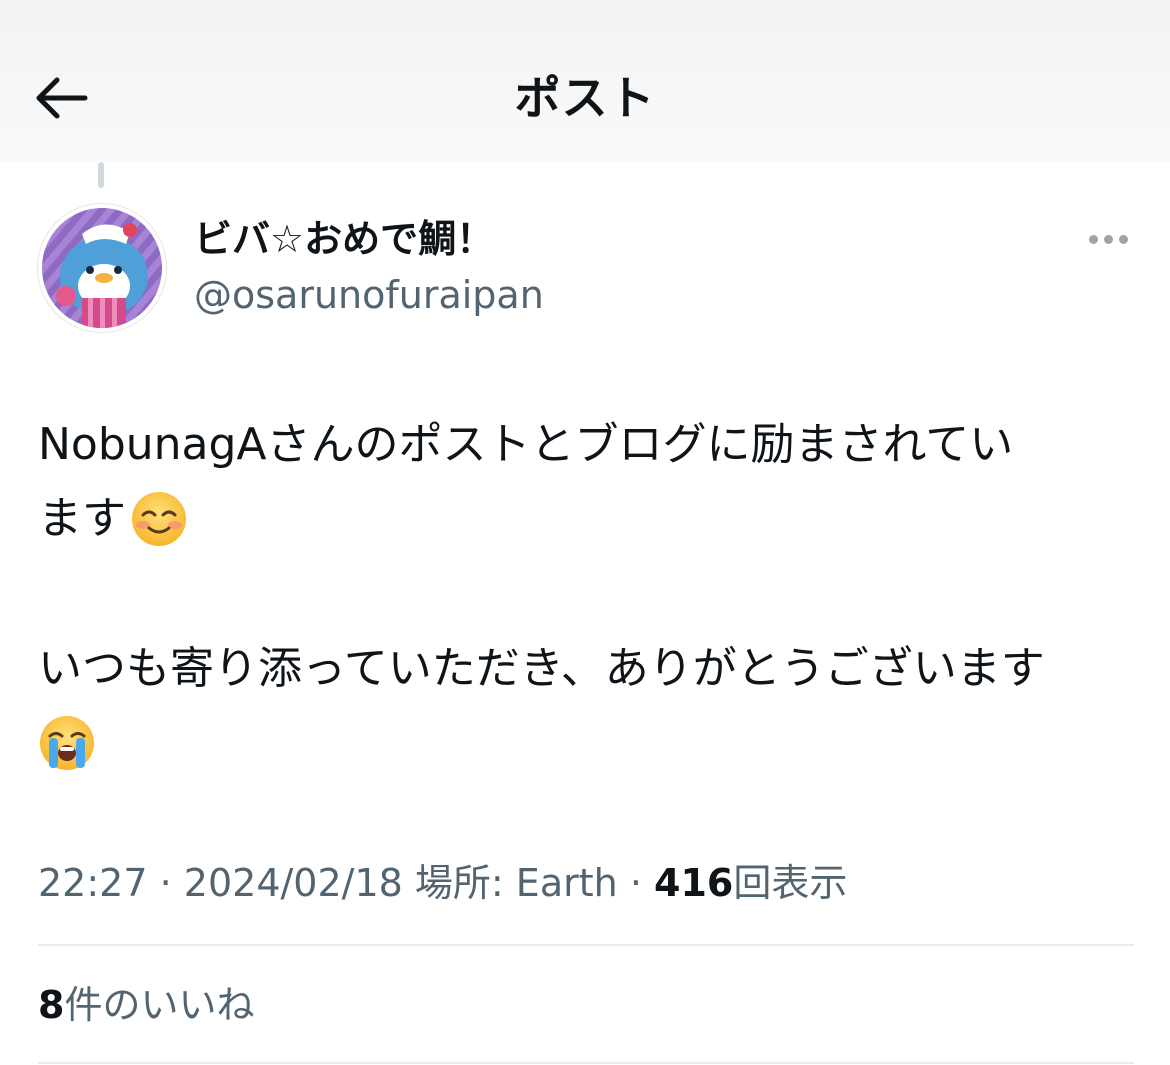 The width and height of the screenshot is (1170, 1065). What do you see at coordinates (526, 444) in the screenshot?
I see `post-text: NobunagAさんのポストとブログに励まされてい` at bounding box center [526, 444].